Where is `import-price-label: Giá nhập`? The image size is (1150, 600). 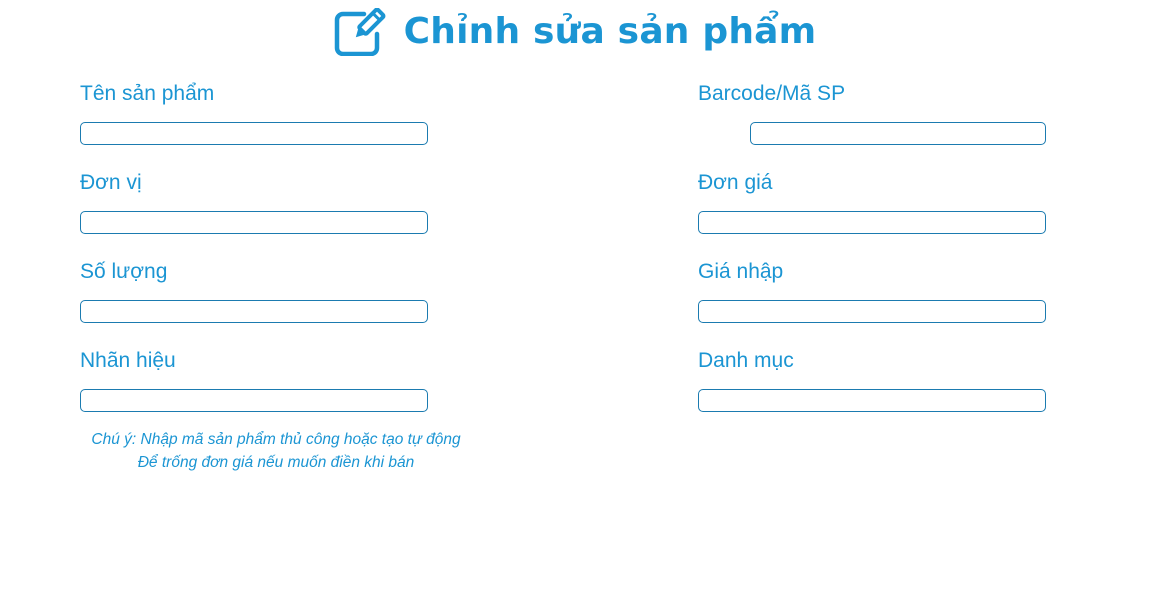
import-price-label: Giá nhập is located at coordinates (741, 271).